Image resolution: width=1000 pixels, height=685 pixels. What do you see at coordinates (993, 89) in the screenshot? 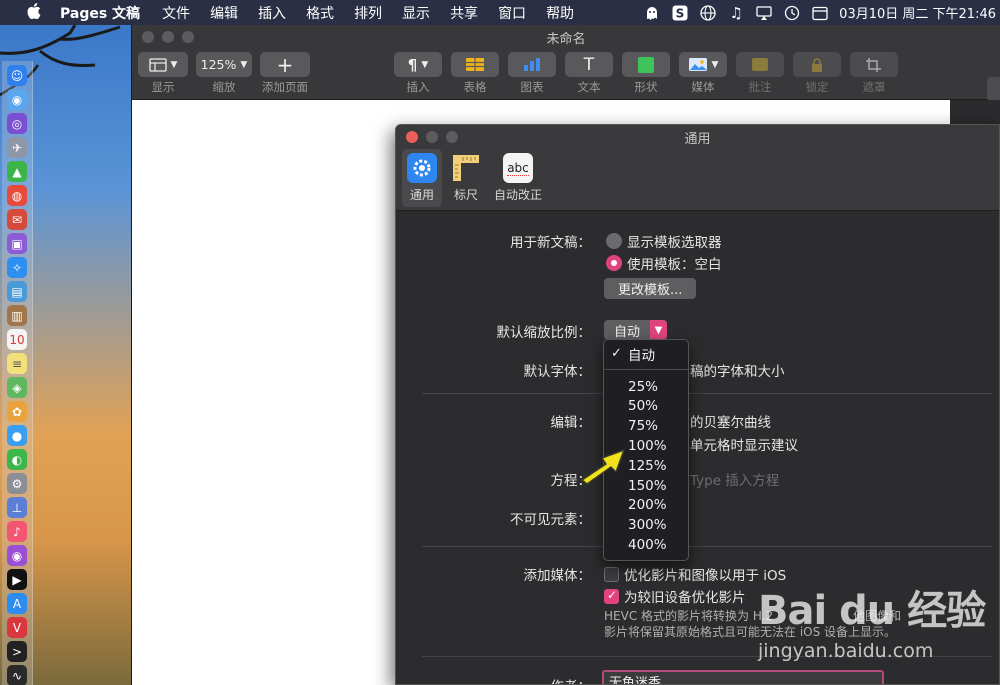
I see `toolbar-overflow` at bounding box center [993, 89].